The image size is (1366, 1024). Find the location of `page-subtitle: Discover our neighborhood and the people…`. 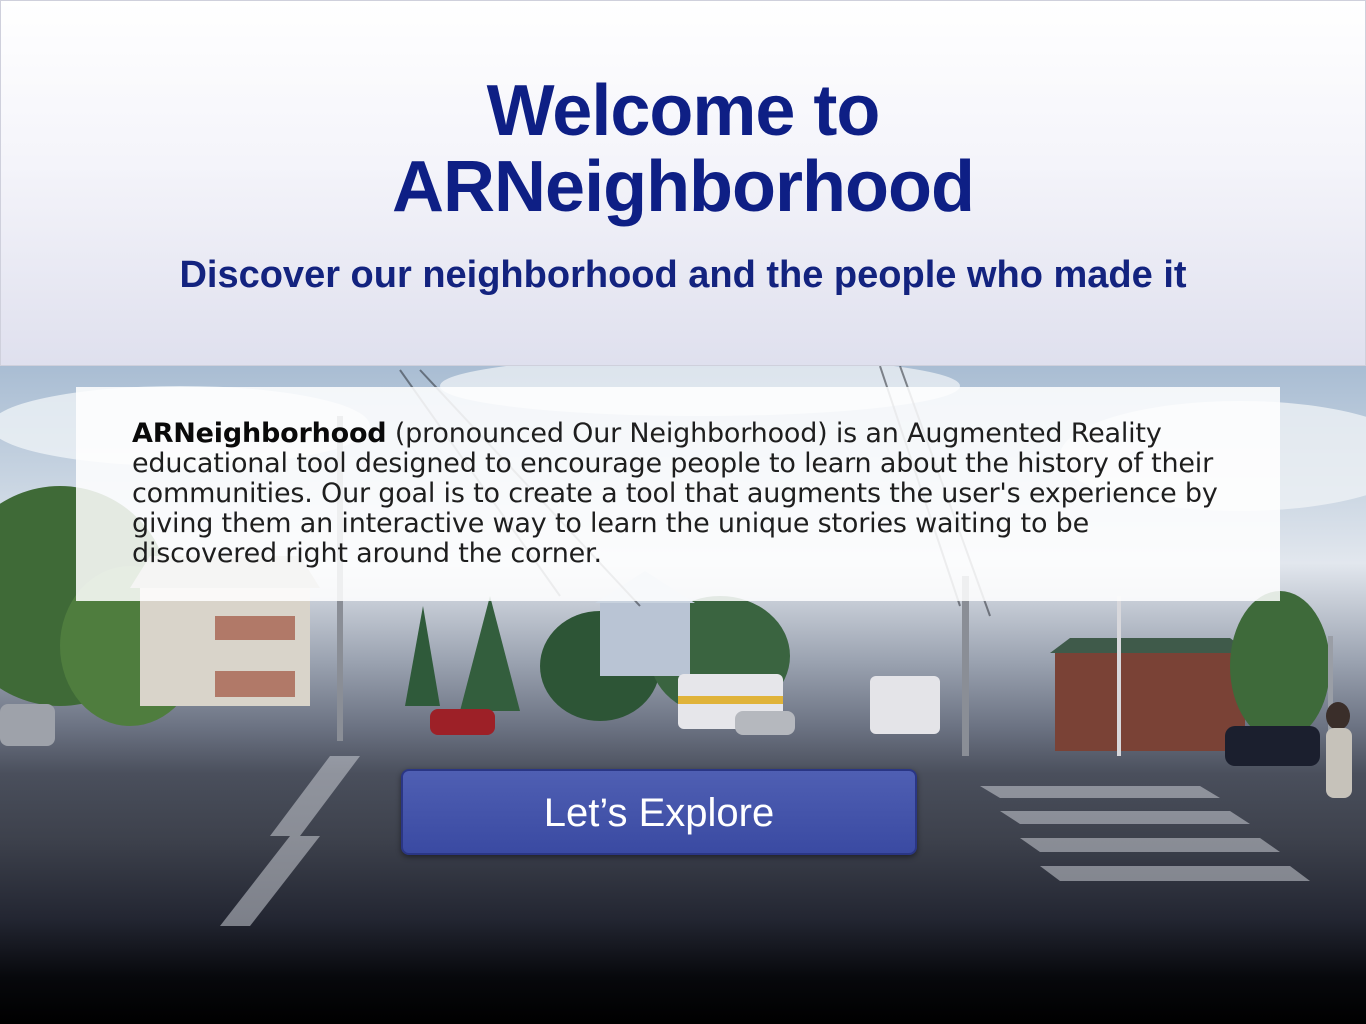

page-subtitle: Discover our neighborhood and the people… is located at coordinates (683, 275).